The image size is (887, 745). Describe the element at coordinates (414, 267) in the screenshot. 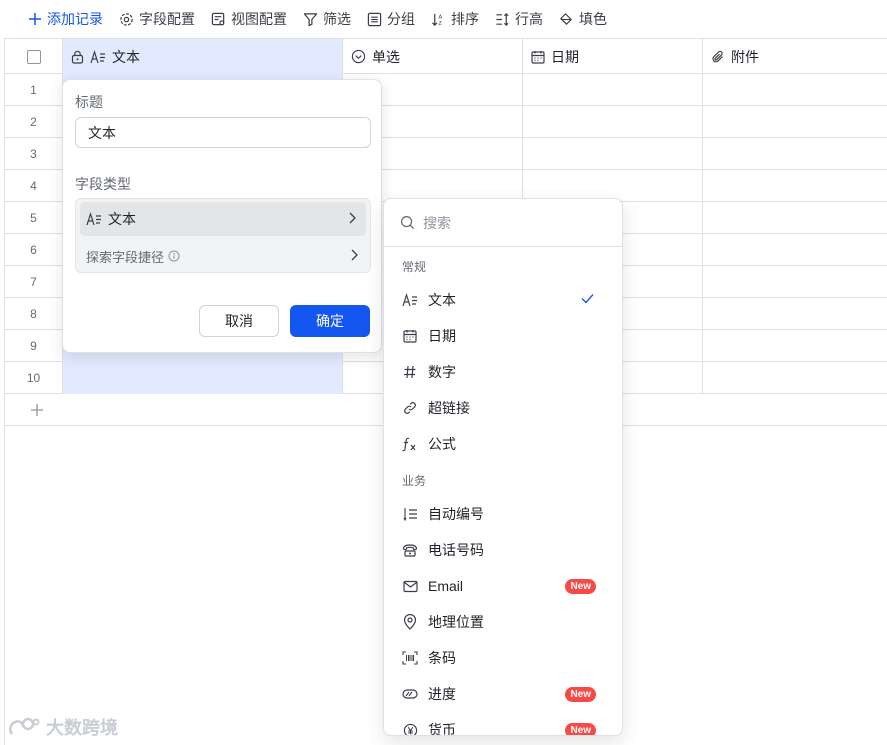

I see `group-label: 常规` at that location.